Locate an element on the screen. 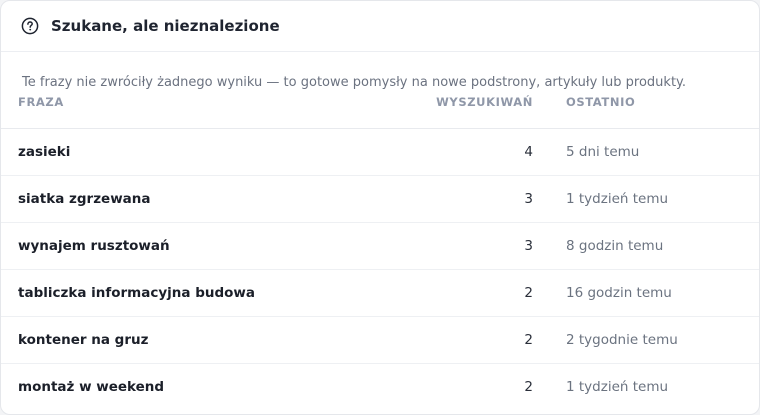  row-last: 2 tygodnie temu is located at coordinates (622, 340).